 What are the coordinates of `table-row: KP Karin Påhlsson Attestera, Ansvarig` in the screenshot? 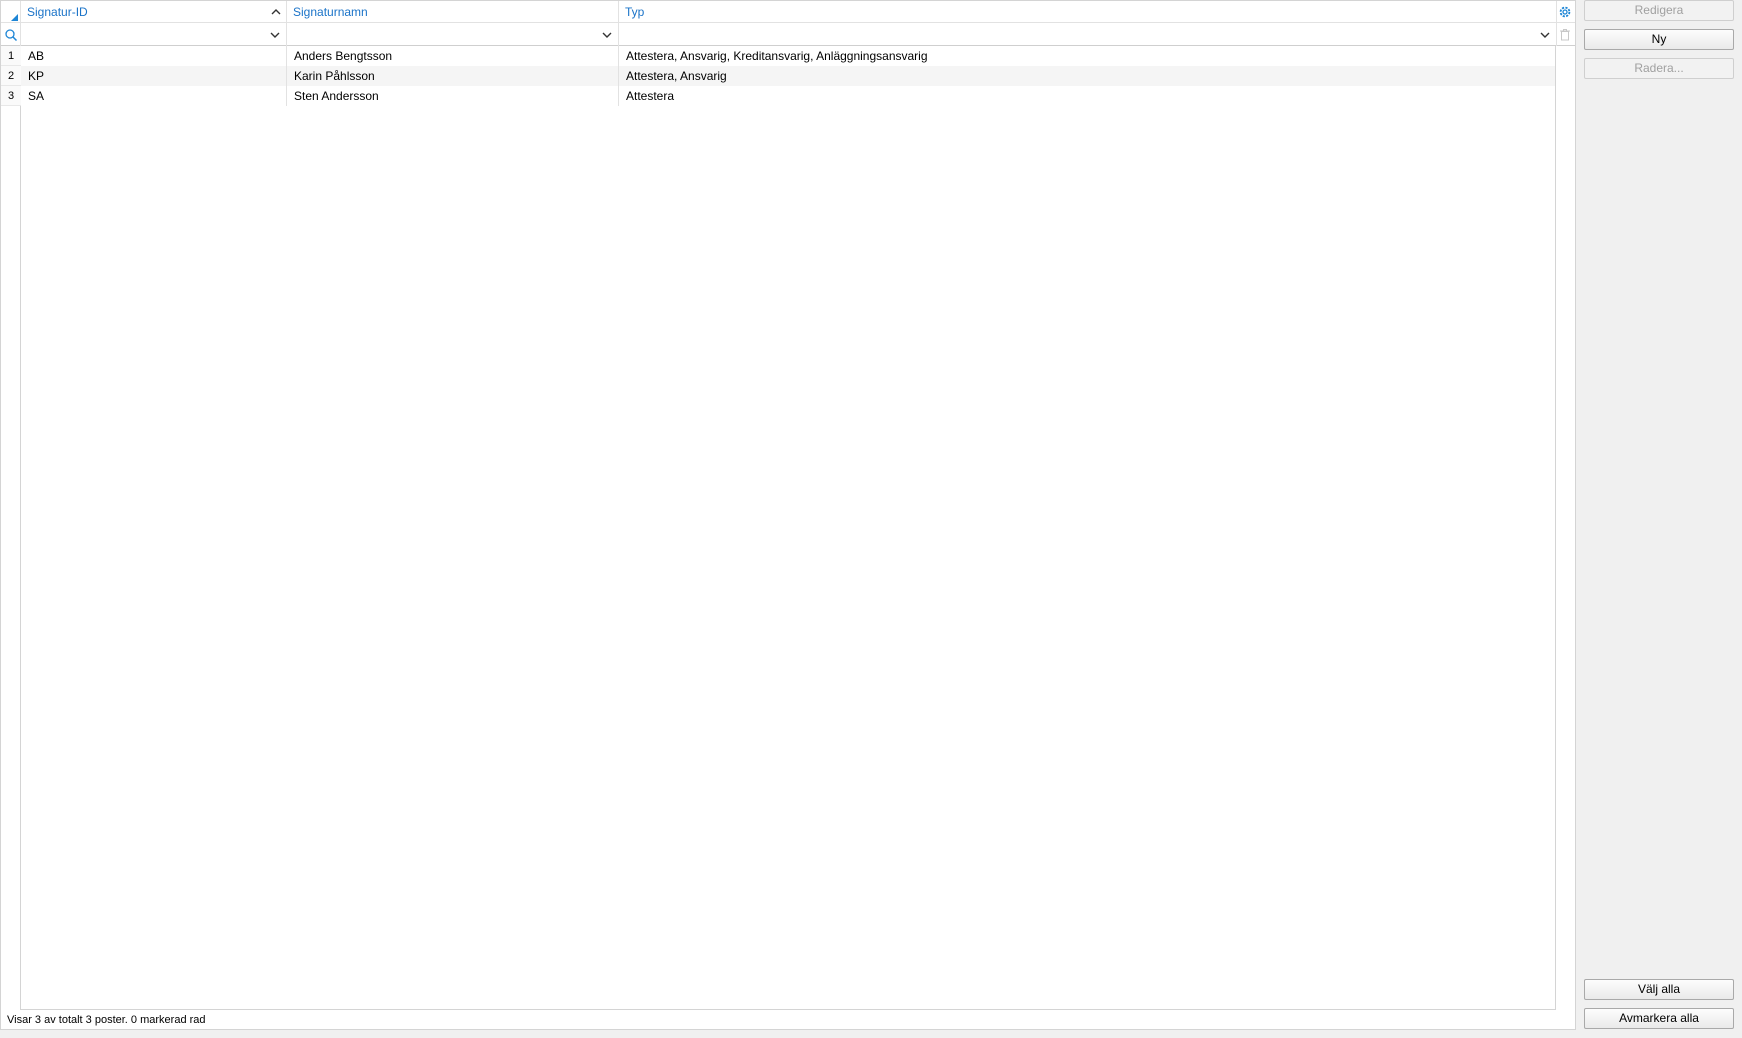 It's located at (789, 76).